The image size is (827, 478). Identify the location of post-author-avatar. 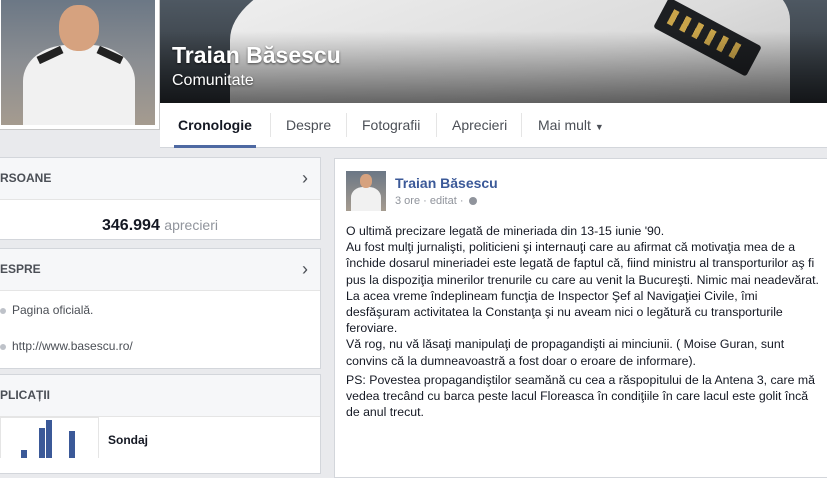
(366, 191).